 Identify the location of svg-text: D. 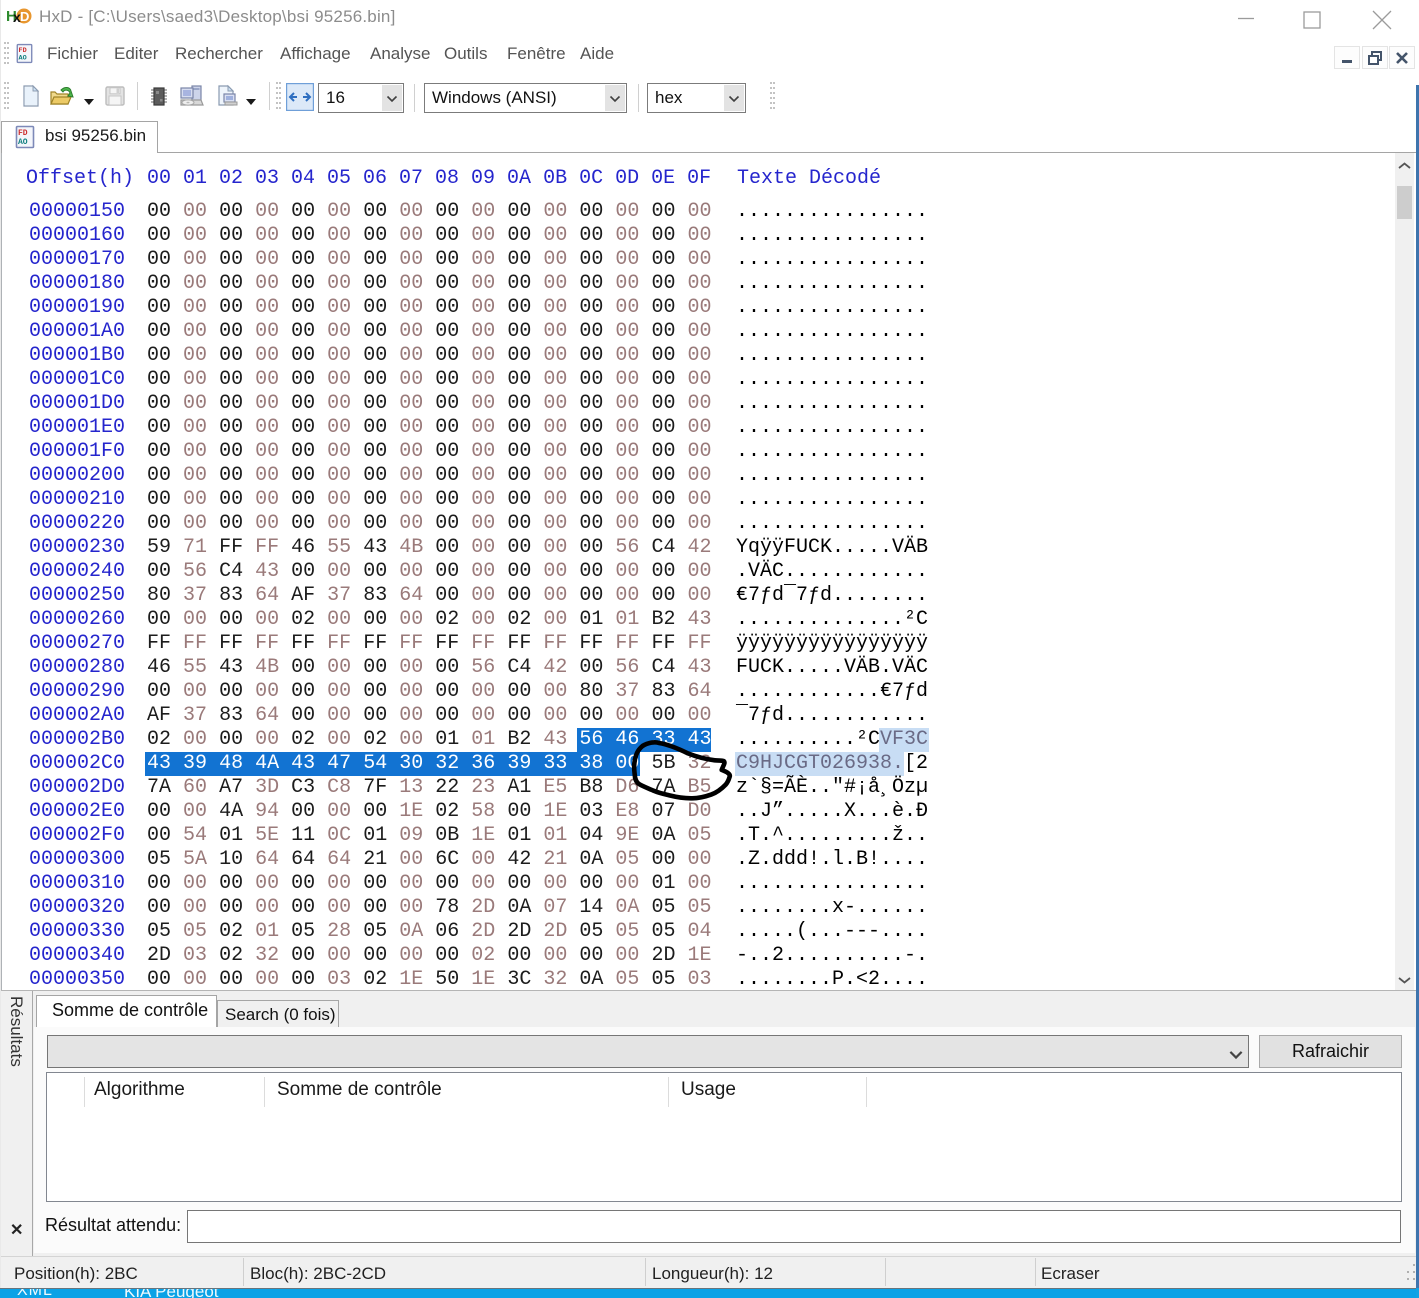
(24, 16).